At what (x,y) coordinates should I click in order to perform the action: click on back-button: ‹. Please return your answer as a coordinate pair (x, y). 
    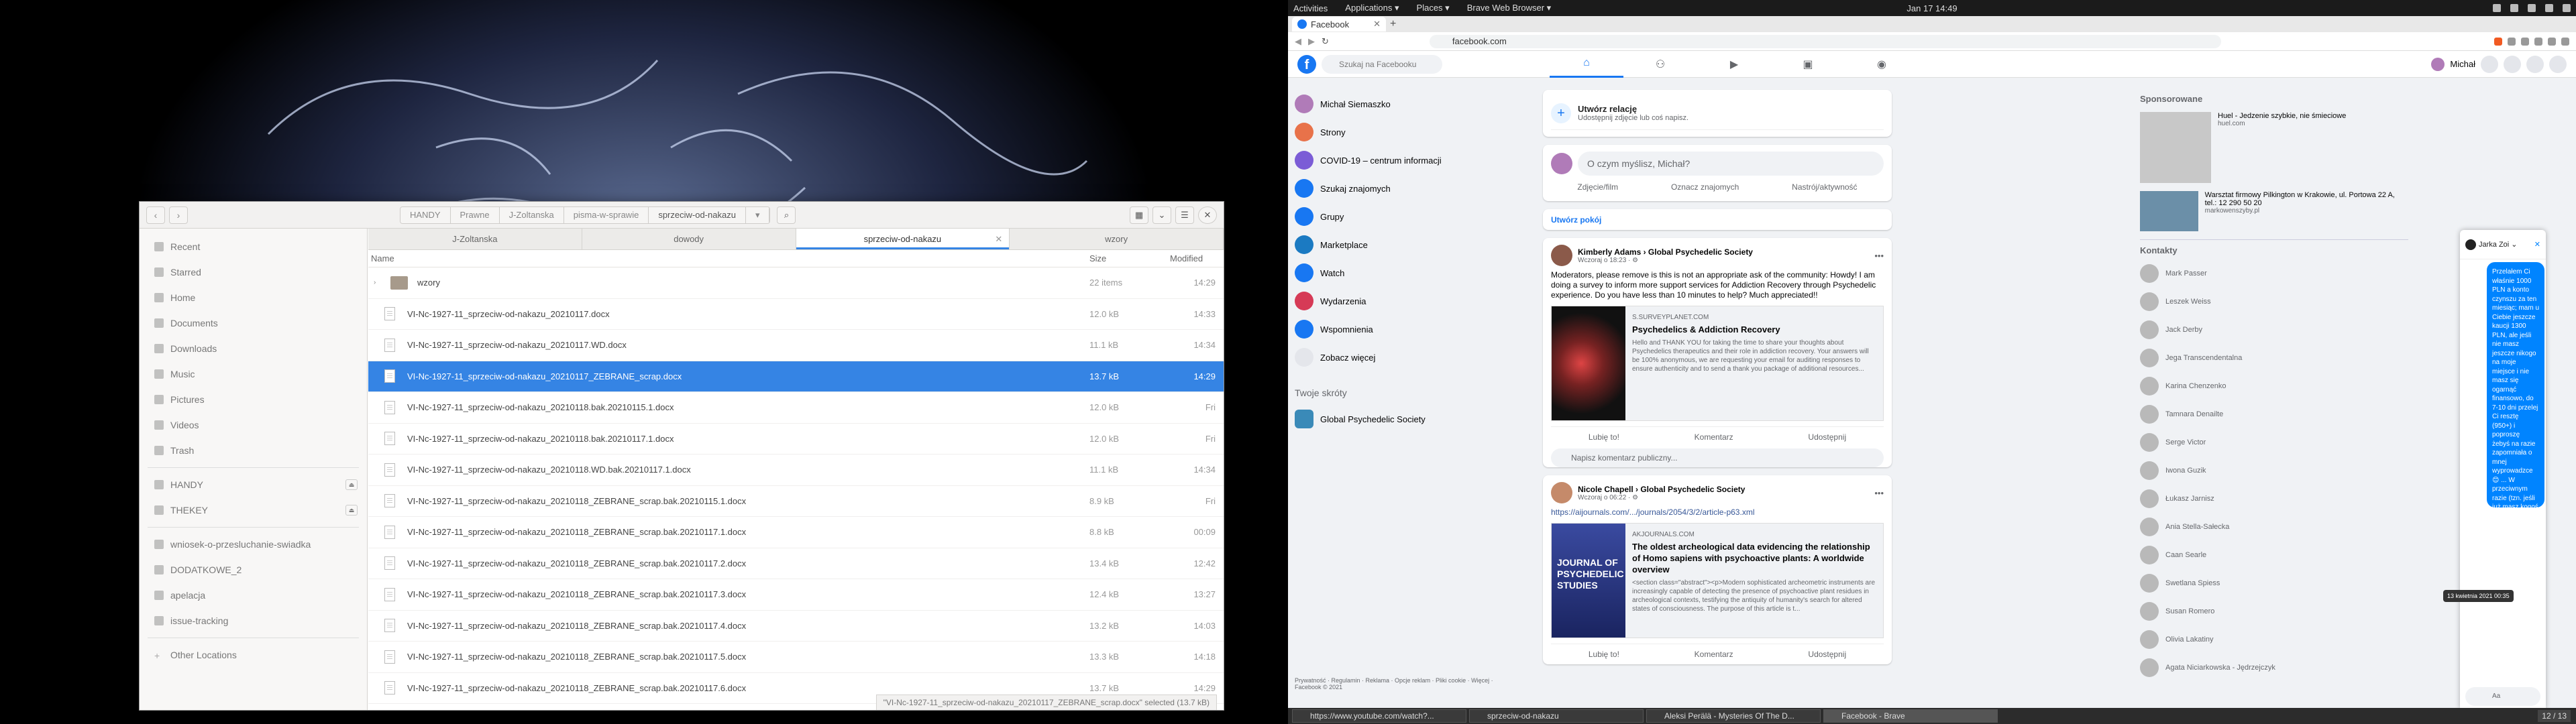
    Looking at the image, I should click on (155, 215).